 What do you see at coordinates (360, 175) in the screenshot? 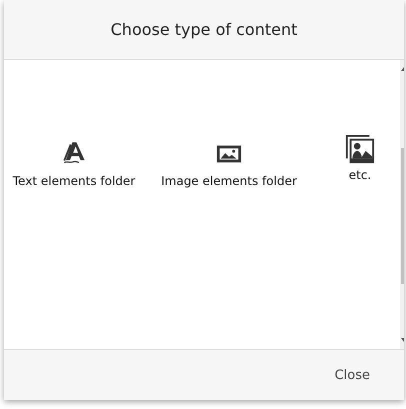
I see `option-label: etc.` at bounding box center [360, 175].